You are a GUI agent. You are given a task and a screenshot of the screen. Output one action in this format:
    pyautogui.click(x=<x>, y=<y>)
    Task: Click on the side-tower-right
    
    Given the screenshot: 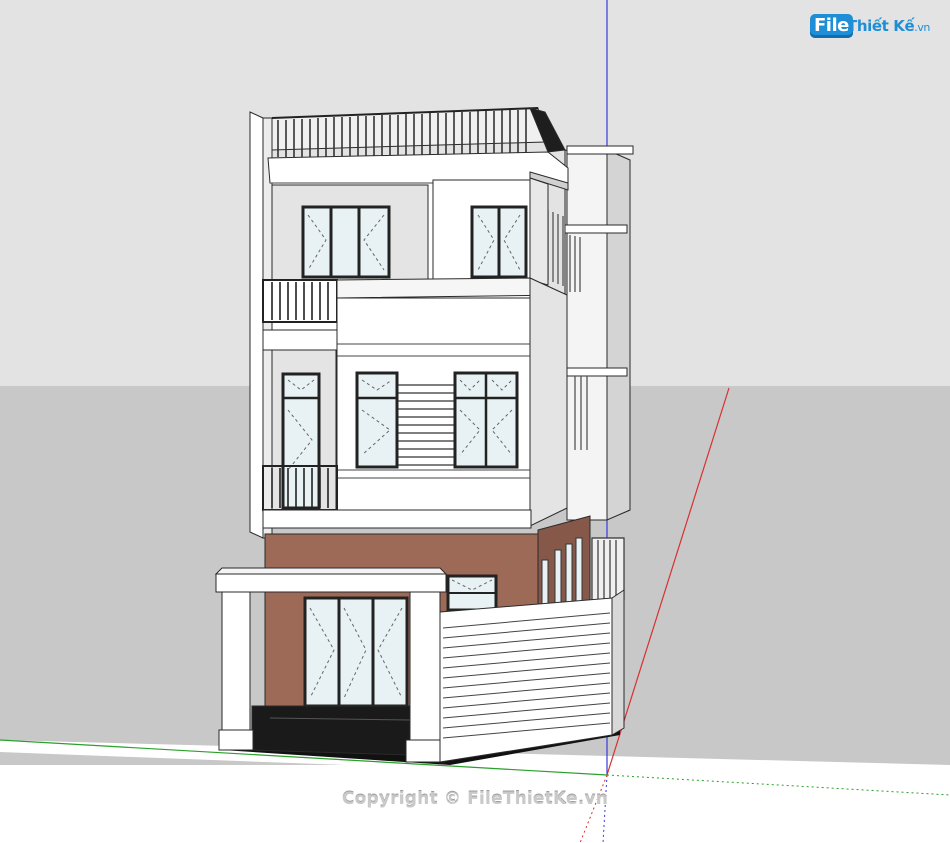 What is the action you would take?
    pyautogui.click(x=618, y=335)
    